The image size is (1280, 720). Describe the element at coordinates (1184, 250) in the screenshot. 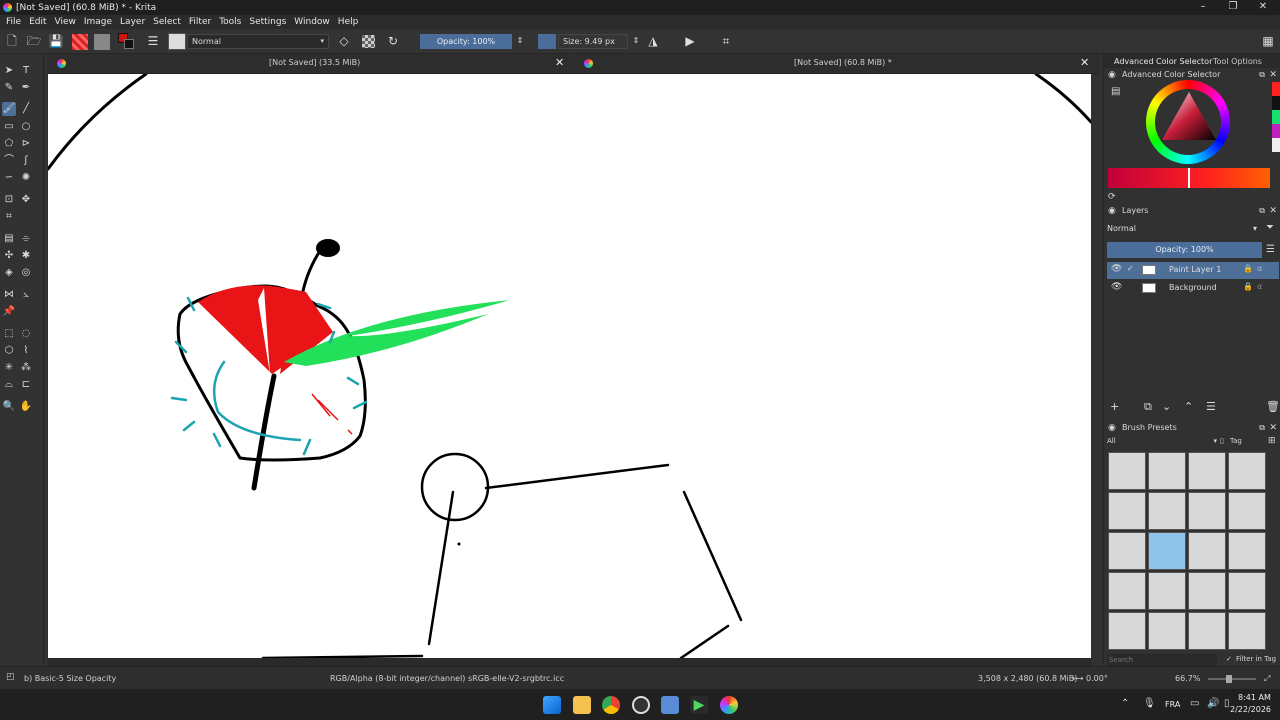

I see `layer-opacity-slider: Opacity: 100%` at that location.